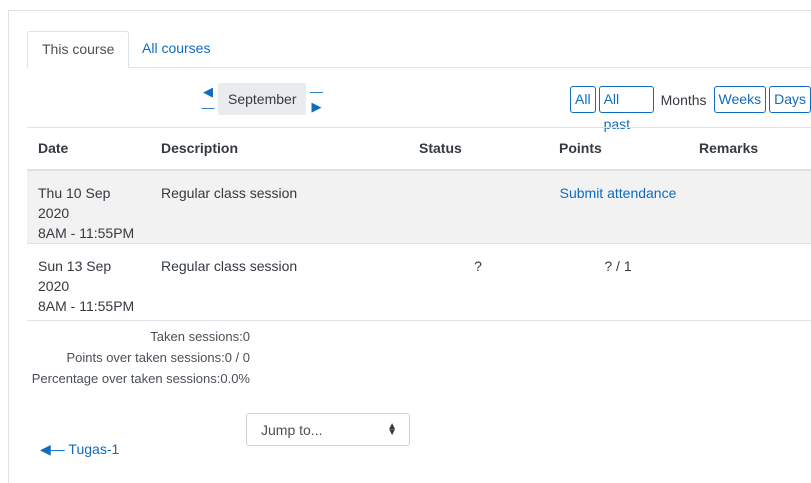  Describe the element at coordinates (618, 281) in the screenshot. I see `cell-points: ? / 1` at that location.